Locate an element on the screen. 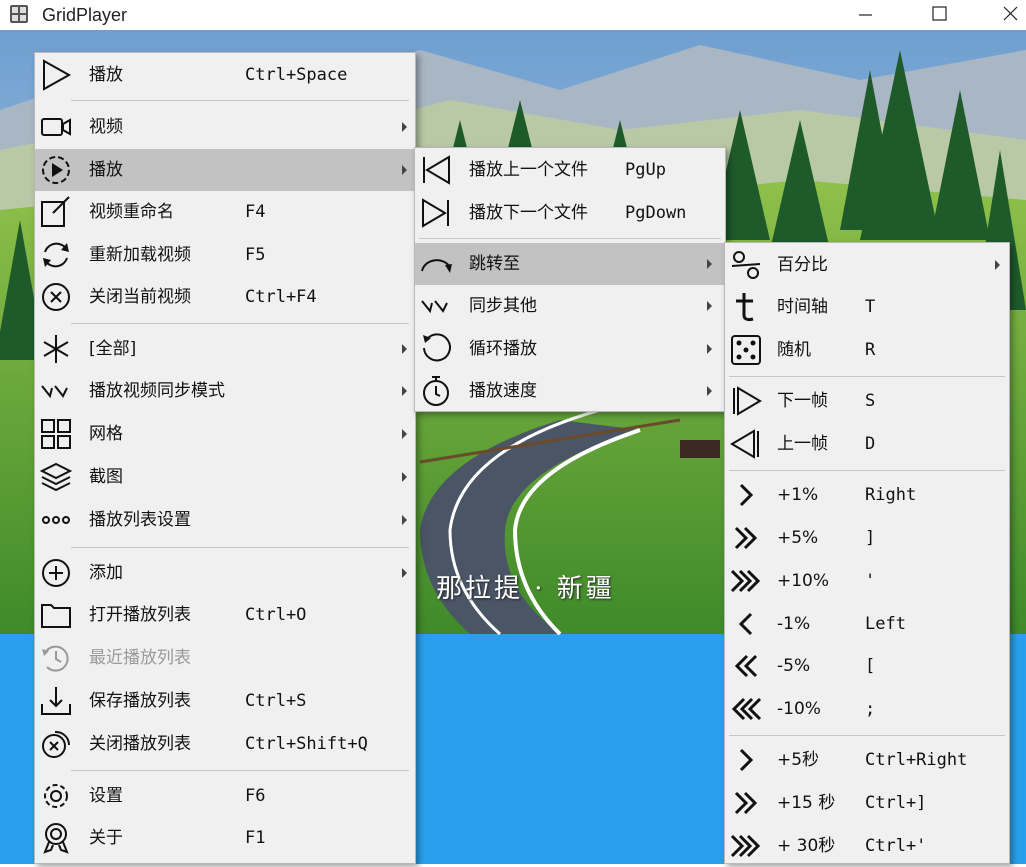 This screenshot has height=867, width=1026. add-circle-icon is located at coordinates (56, 573).